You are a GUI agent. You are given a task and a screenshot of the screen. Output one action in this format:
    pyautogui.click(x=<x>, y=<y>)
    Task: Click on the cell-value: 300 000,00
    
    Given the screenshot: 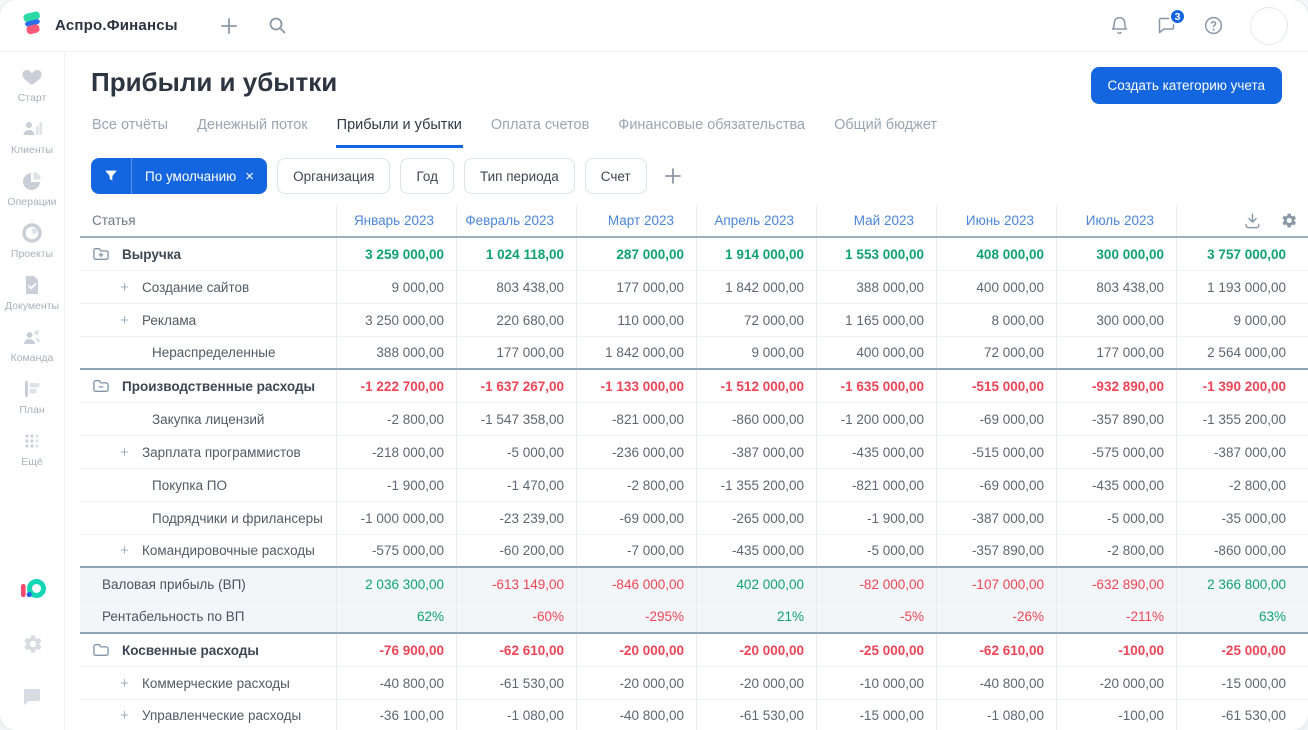 What is the action you would take?
    pyautogui.click(x=1116, y=254)
    